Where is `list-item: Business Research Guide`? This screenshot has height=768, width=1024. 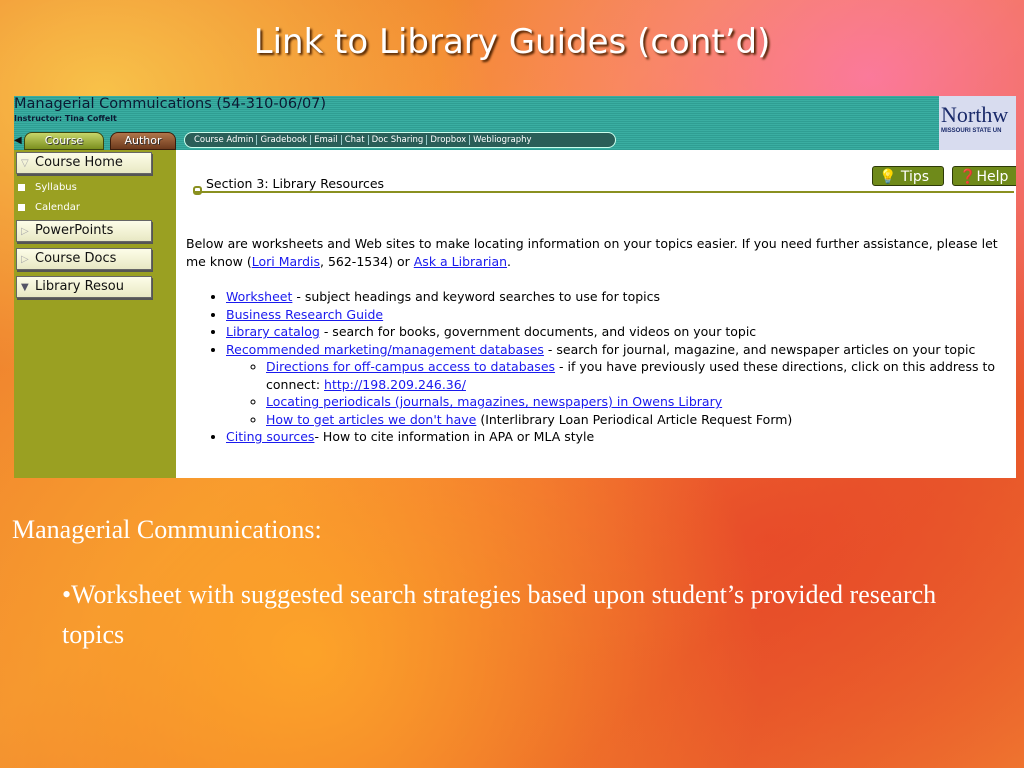 list-item: Business Research Guide is located at coordinates (621, 315).